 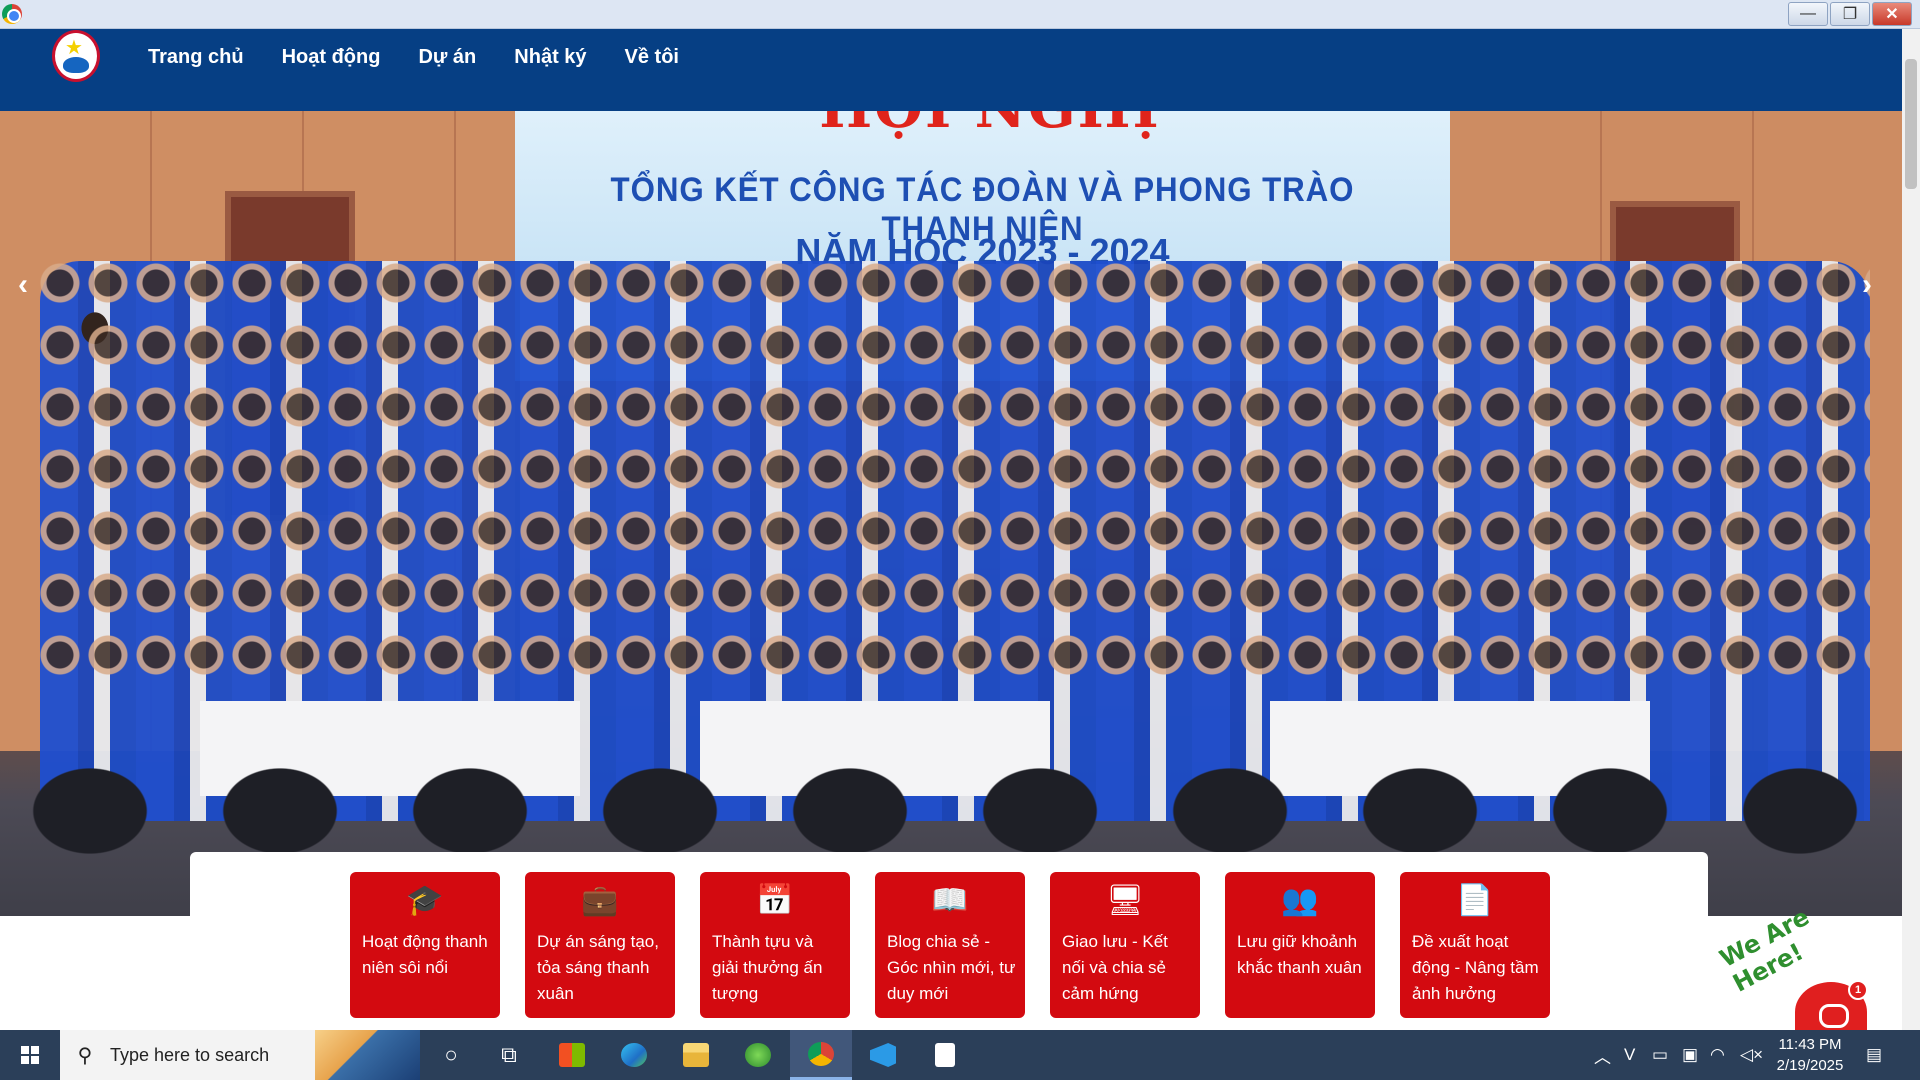 What do you see at coordinates (1629, 1055) in the screenshot?
I see `tray-app-icon: V` at bounding box center [1629, 1055].